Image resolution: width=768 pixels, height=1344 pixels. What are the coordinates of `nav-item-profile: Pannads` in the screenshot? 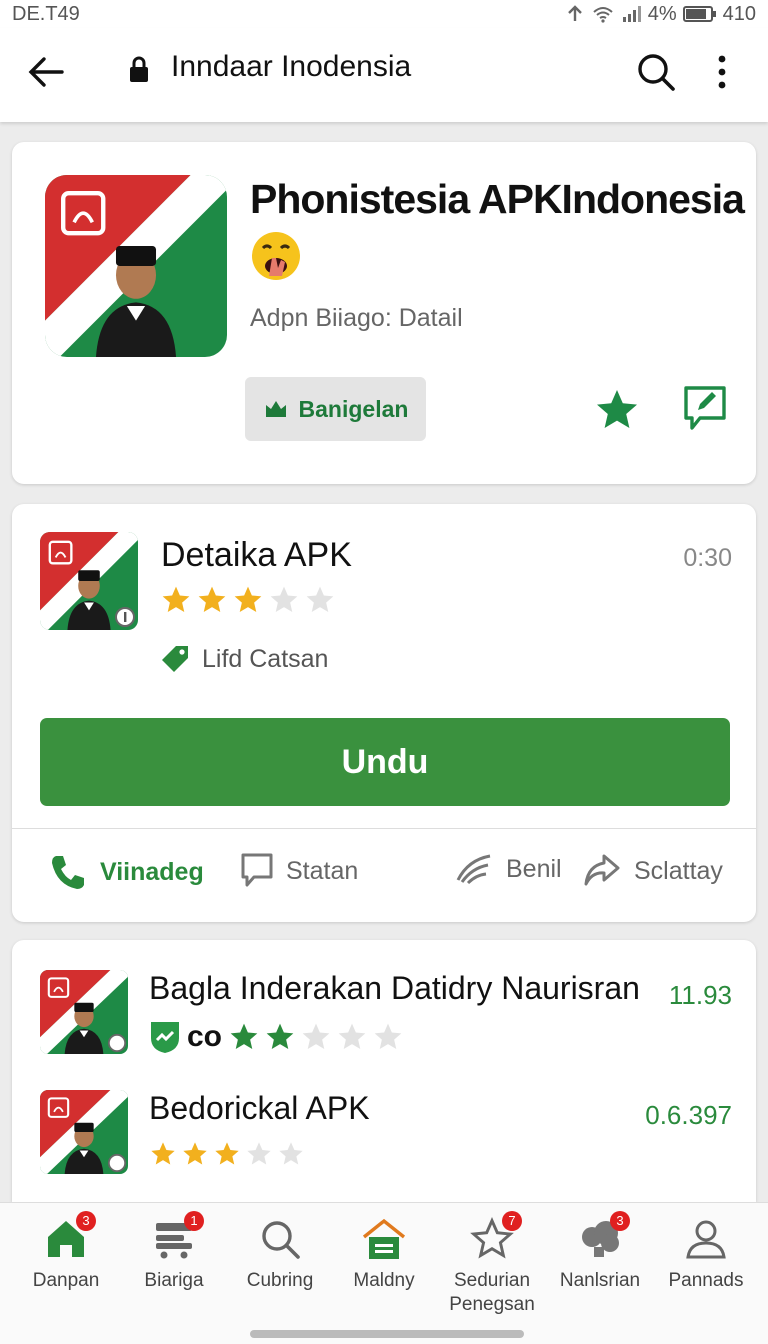 It's located at (706, 1255).